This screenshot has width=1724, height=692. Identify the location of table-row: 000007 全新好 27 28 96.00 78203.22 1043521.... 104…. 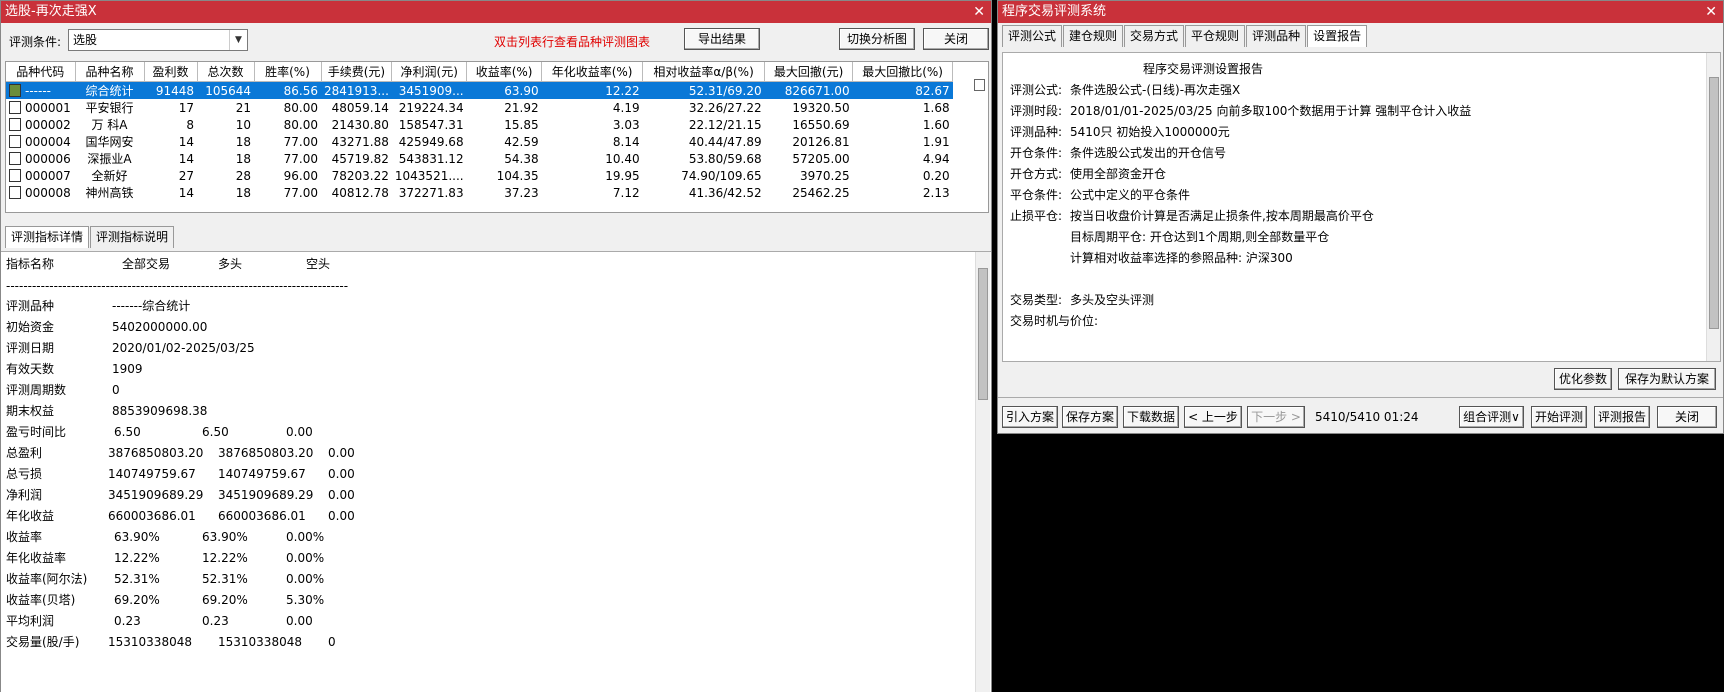
(479, 175).